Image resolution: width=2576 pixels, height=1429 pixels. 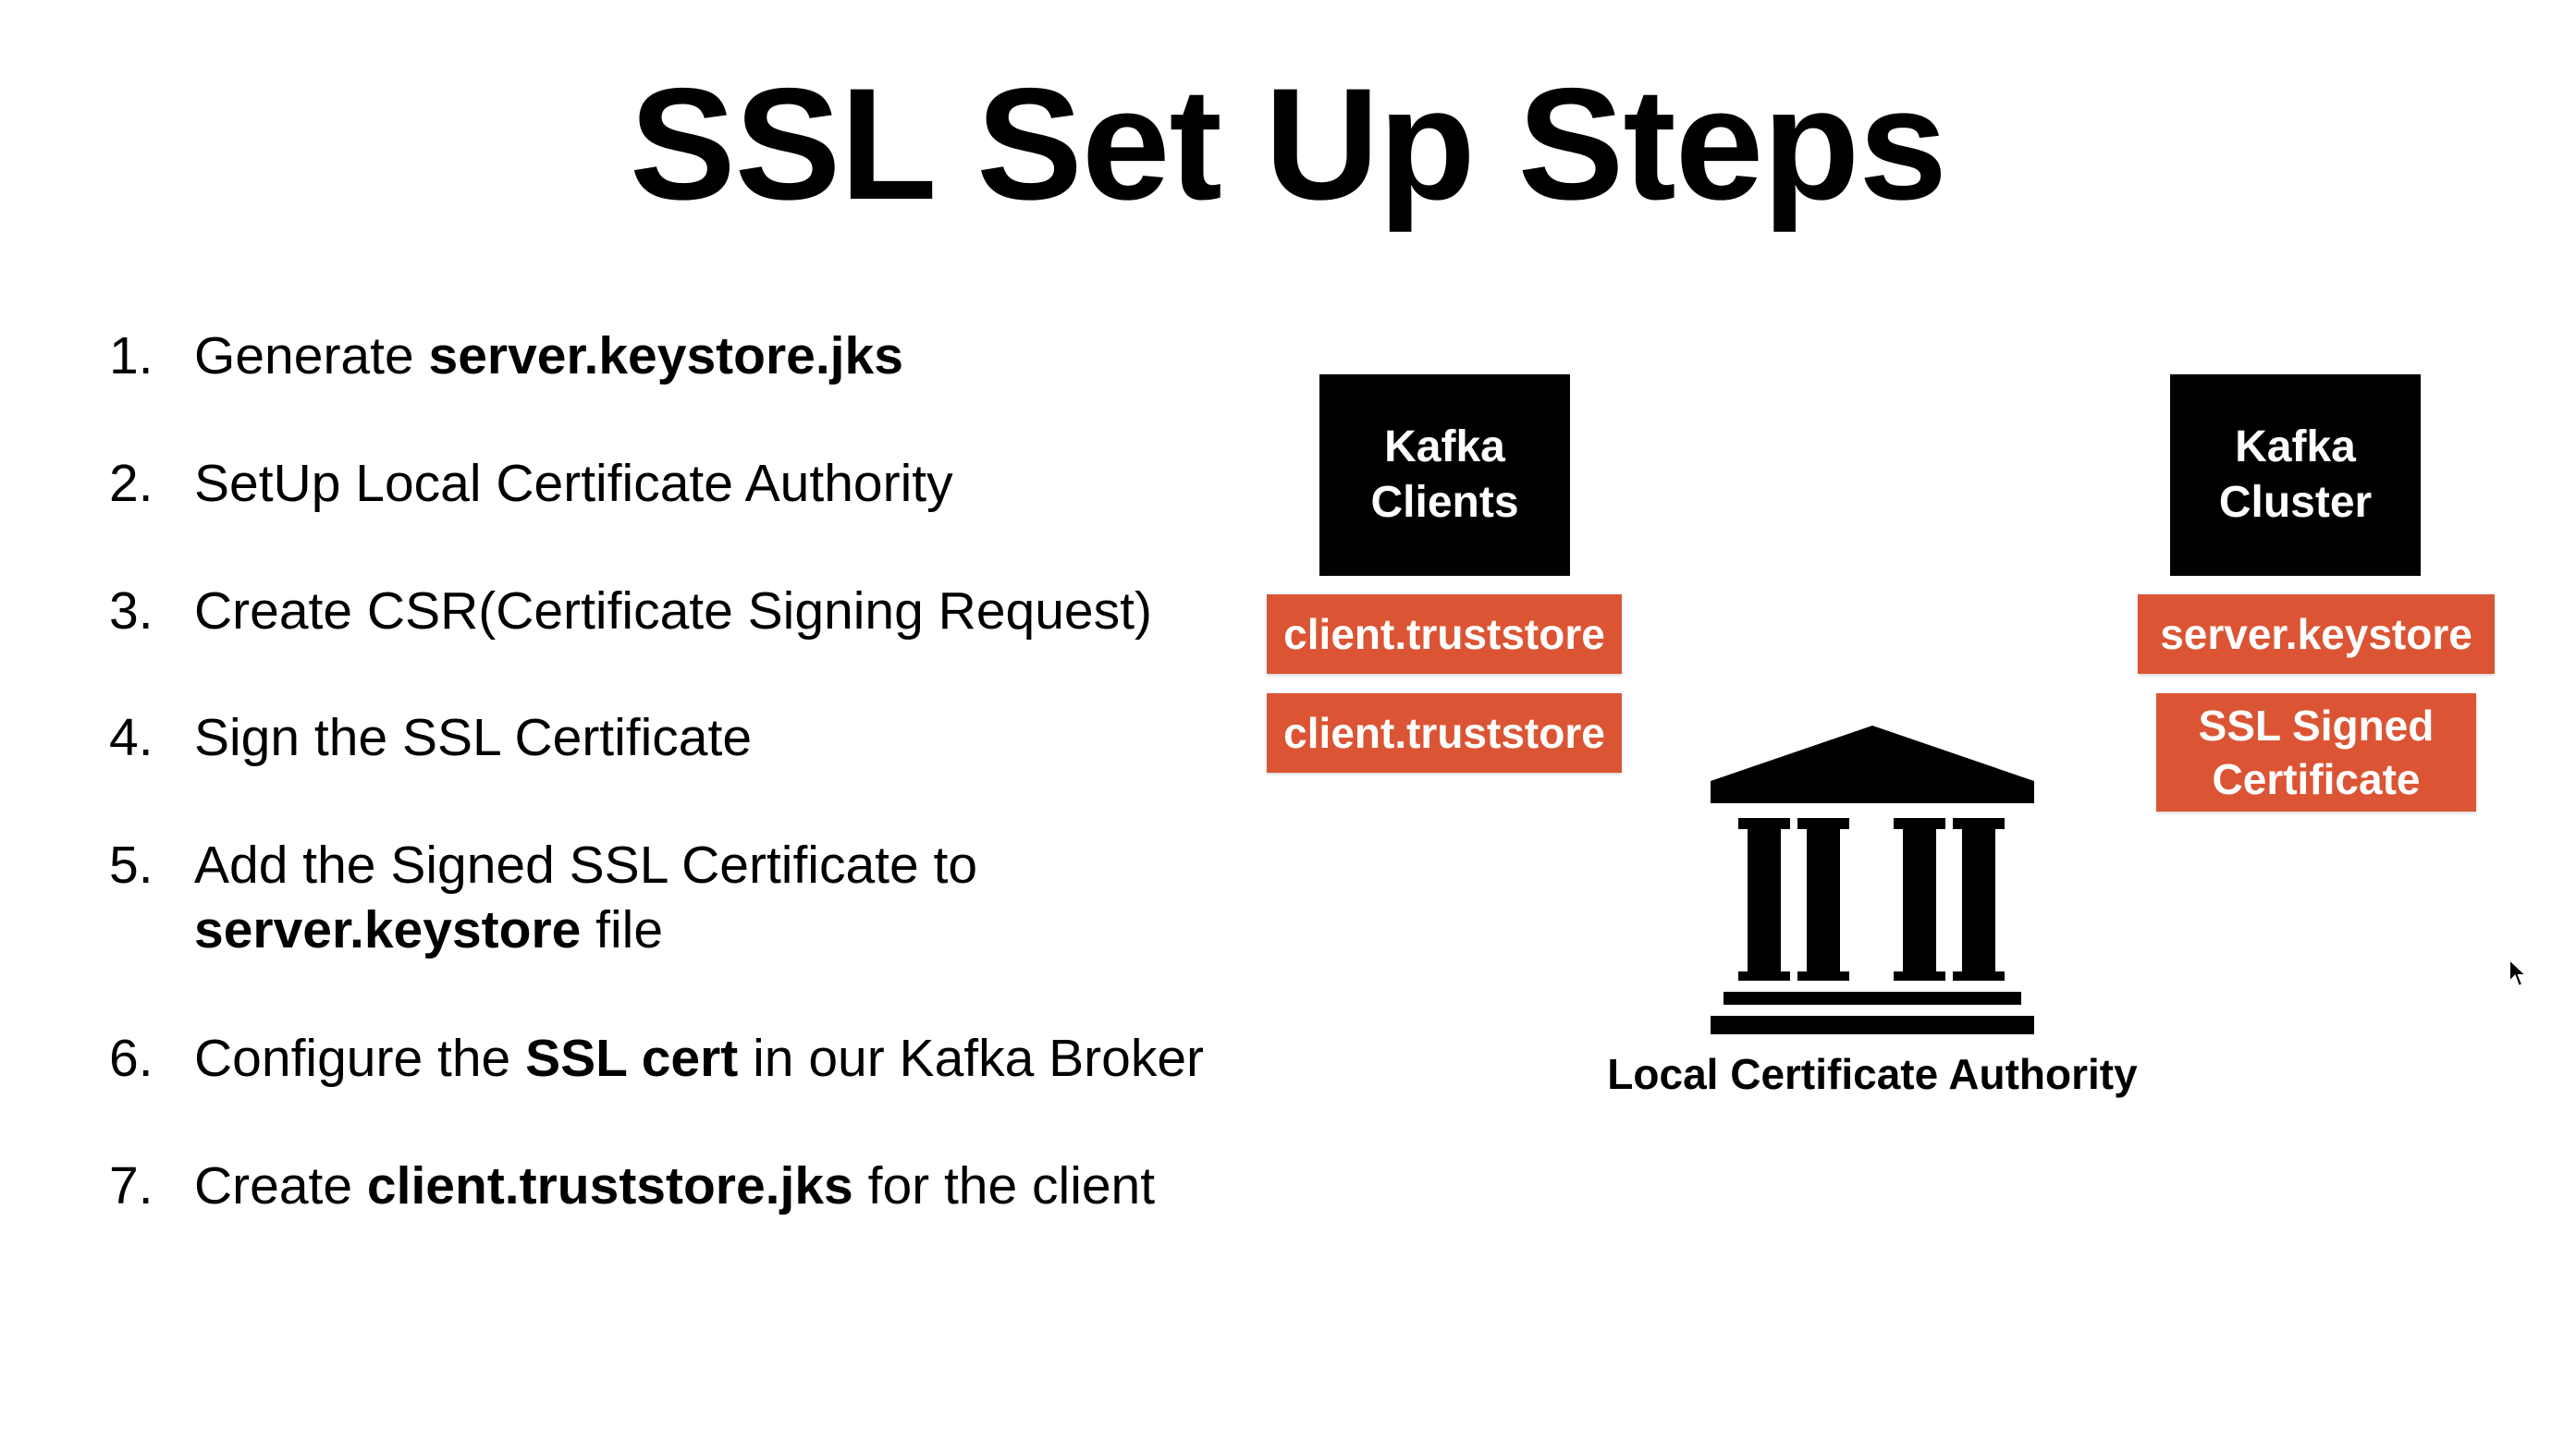 I want to click on step-number: 2., so click(x=131, y=483).